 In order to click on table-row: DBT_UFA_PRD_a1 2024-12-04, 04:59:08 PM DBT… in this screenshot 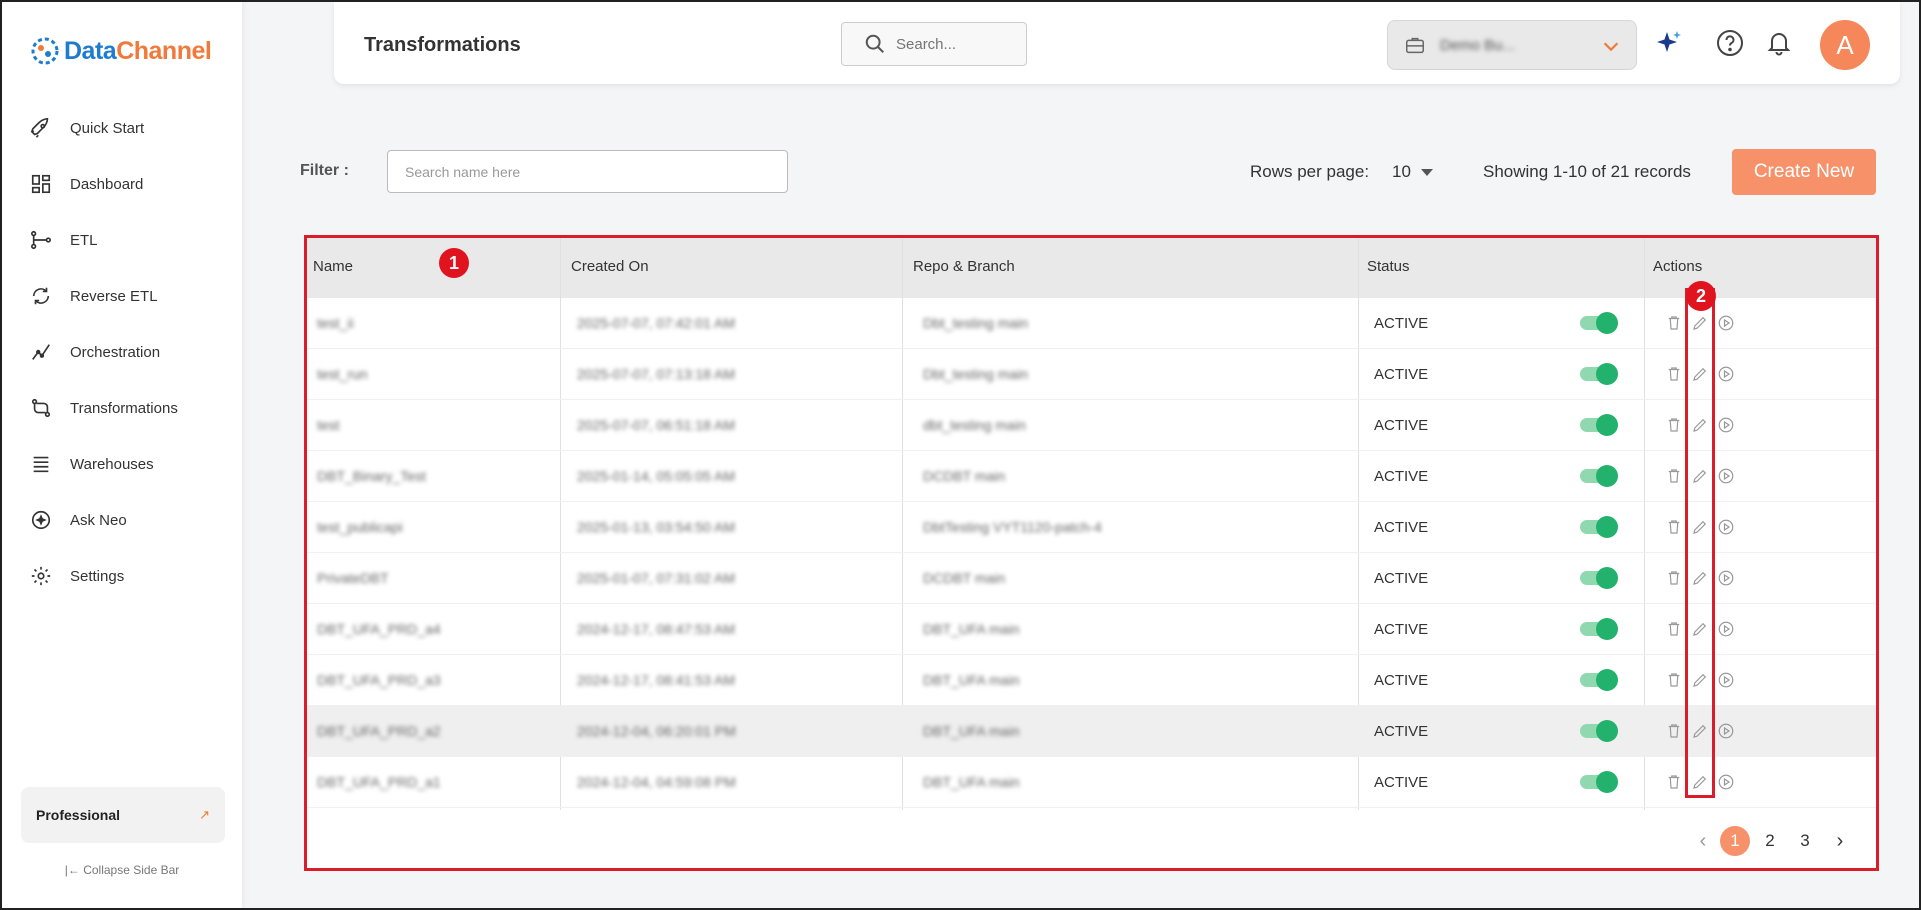, I will do `click(1091, 782)`.